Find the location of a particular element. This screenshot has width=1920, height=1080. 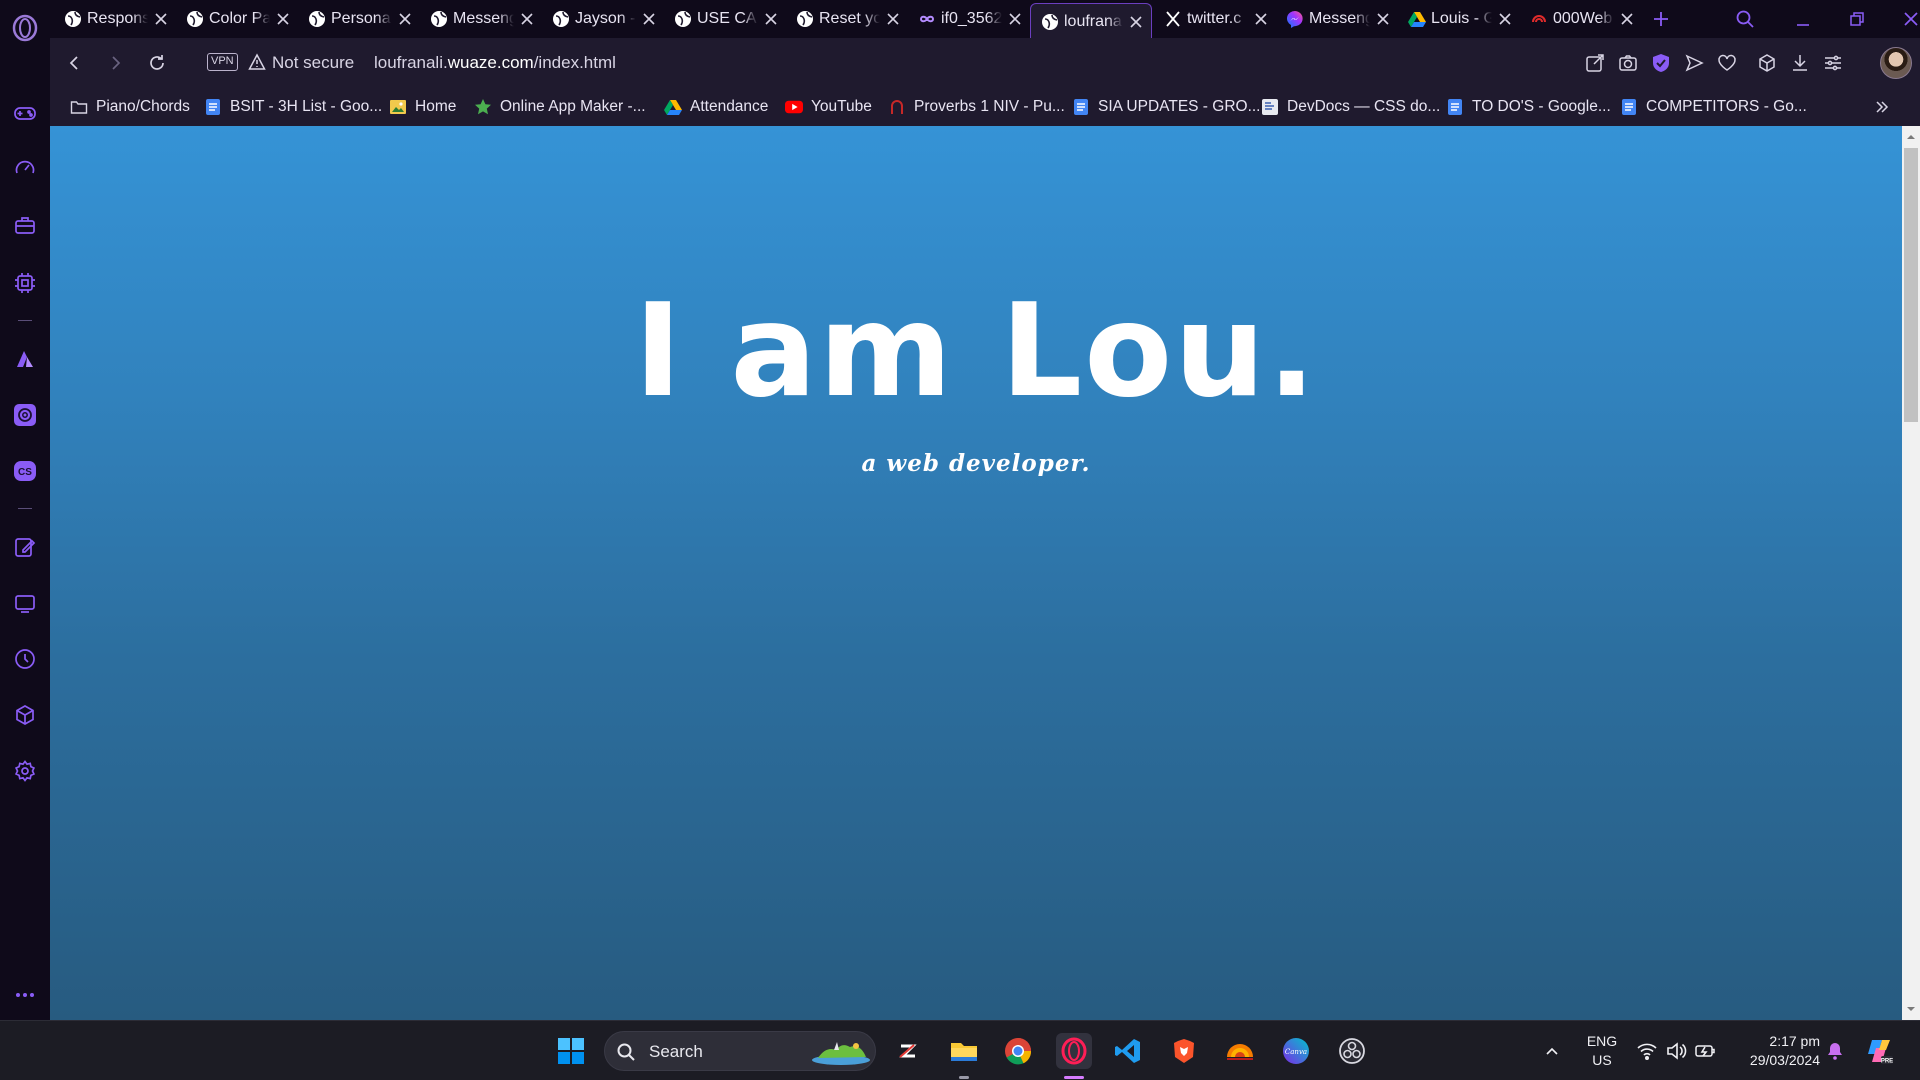

browser-tab: Personal is located at coordinates (359, 19).